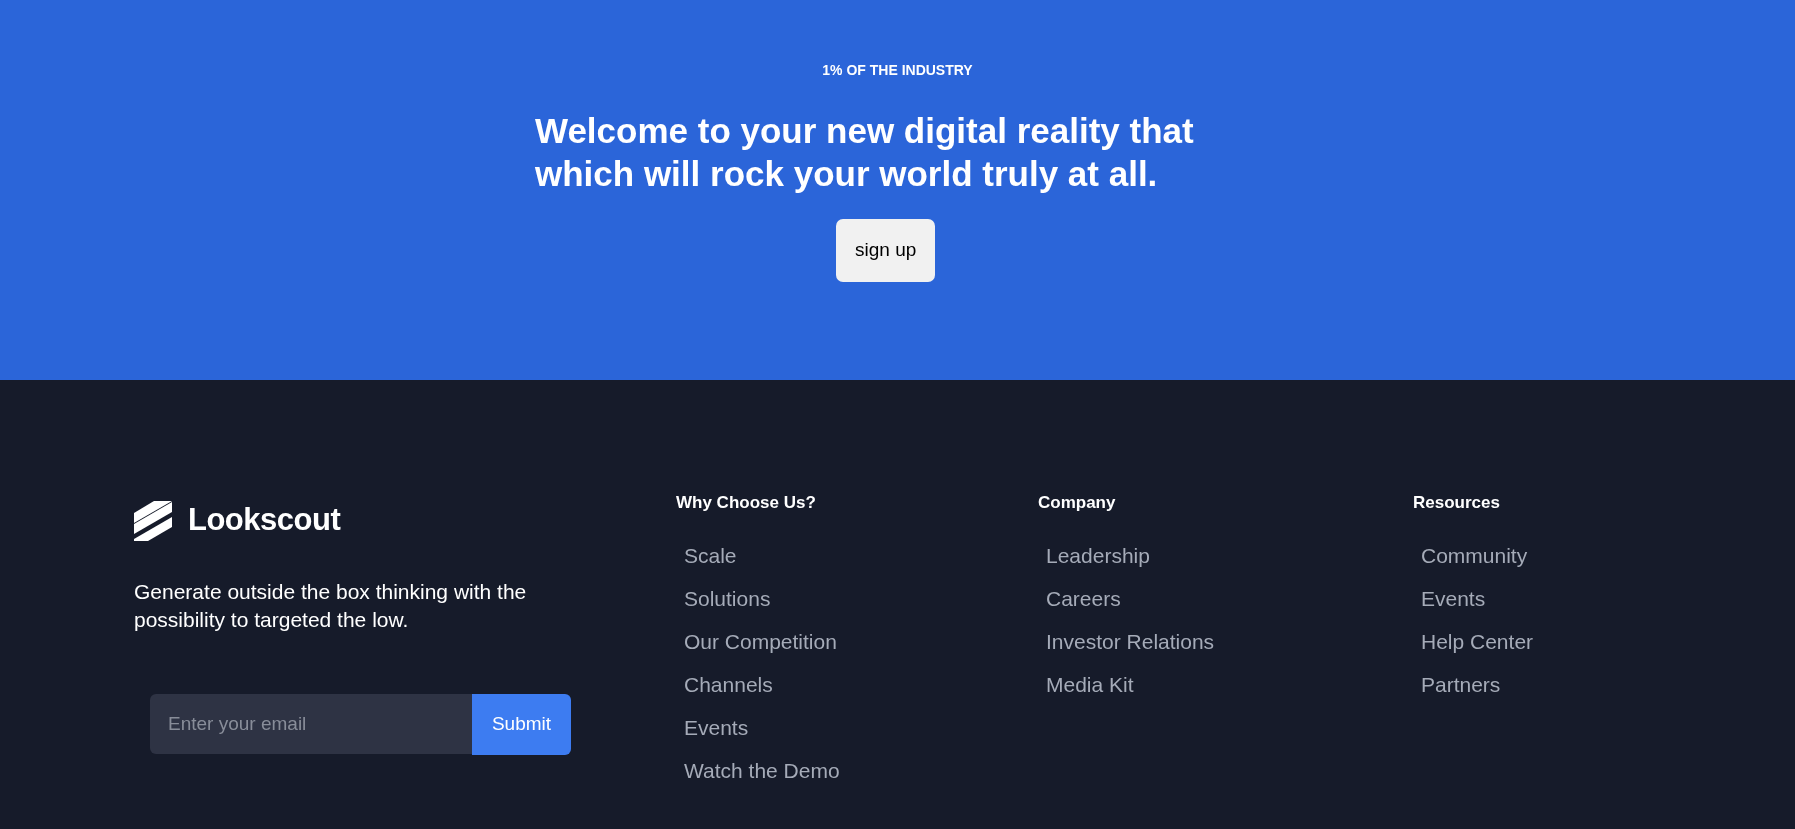 The width and height of the screenshot is (1795, 829). What do you see at coordinates (861, 684) in the screenshot?
I see `footer-link: Channels` at bounding box center [861, 684].